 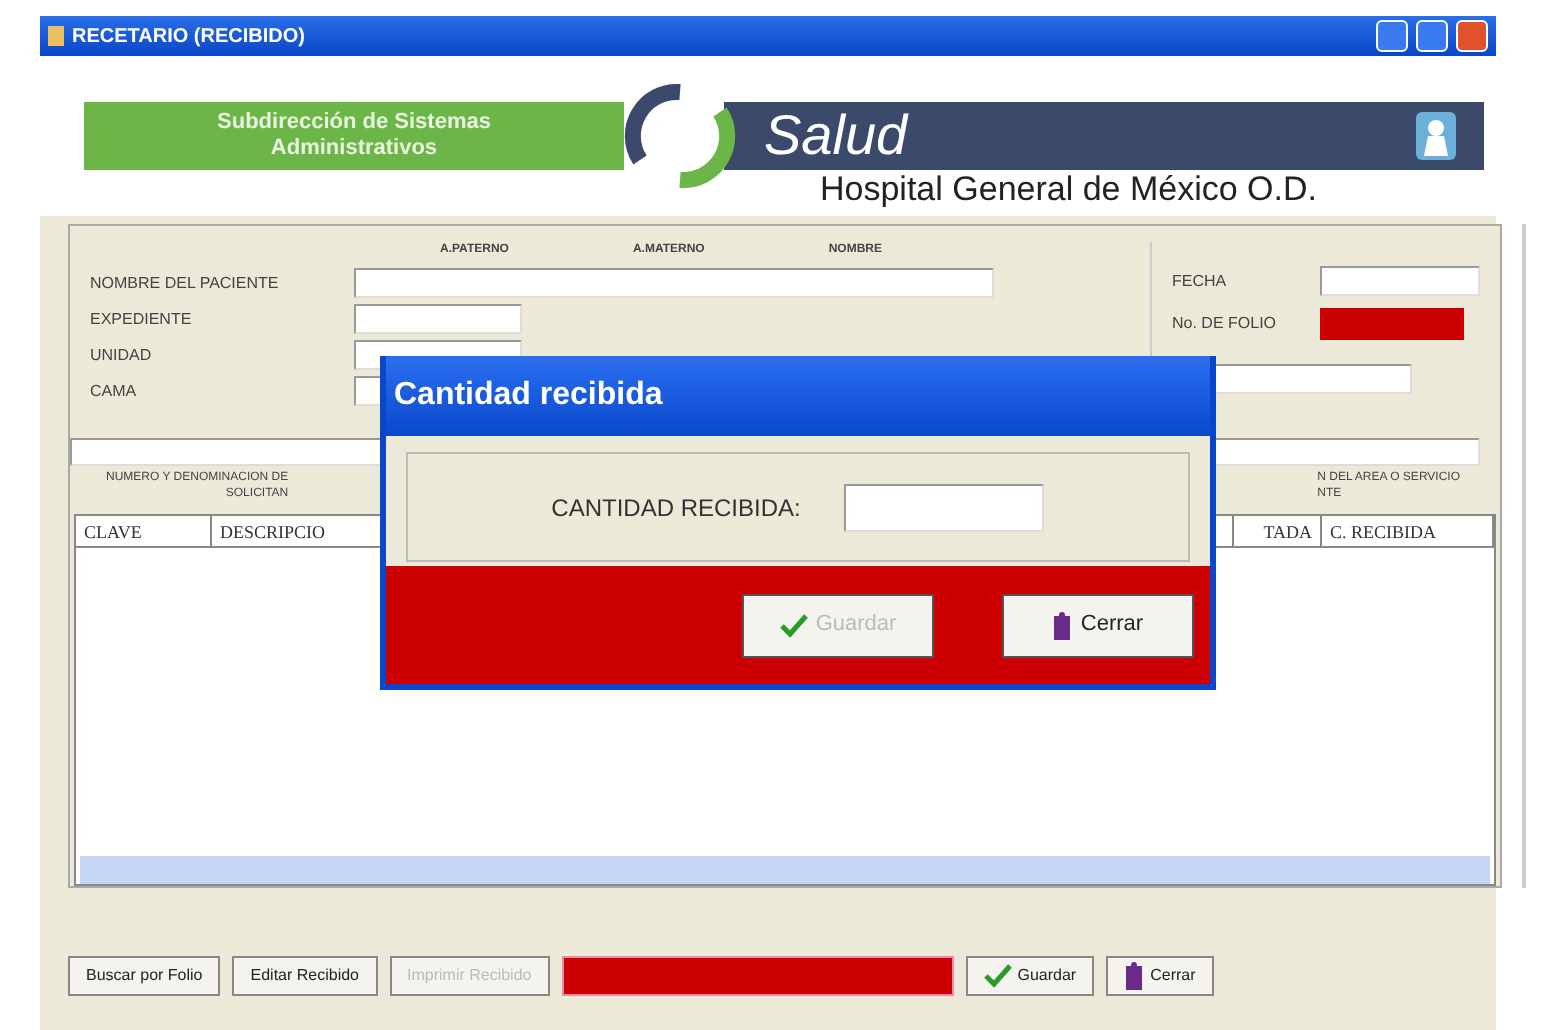 What do you see at coordinates (676, 508) in the screenshot?
I see `field-label: CANTIDAD RECIBIDA:` at bounding box center [676, 508].